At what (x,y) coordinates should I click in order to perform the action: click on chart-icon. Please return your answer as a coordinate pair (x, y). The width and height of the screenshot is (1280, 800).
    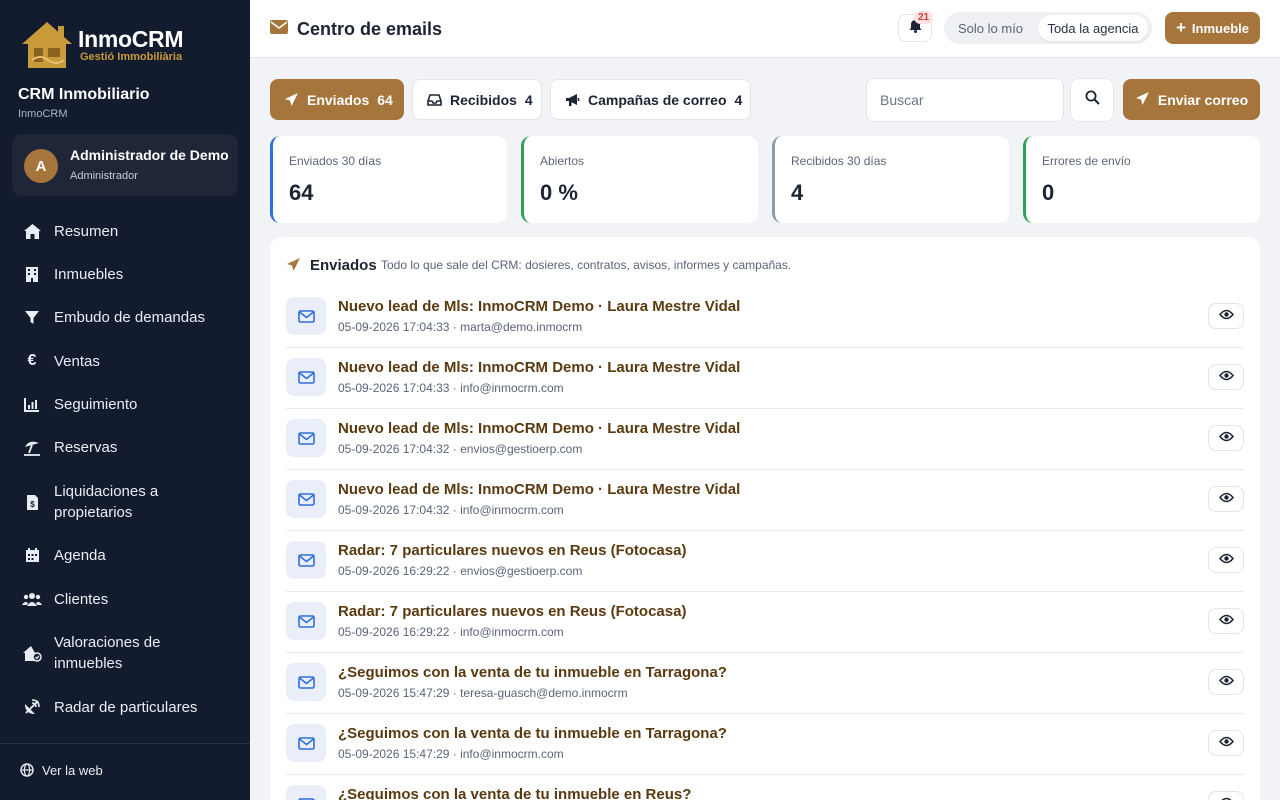
    Looking at the image, I should click on (32, 404).